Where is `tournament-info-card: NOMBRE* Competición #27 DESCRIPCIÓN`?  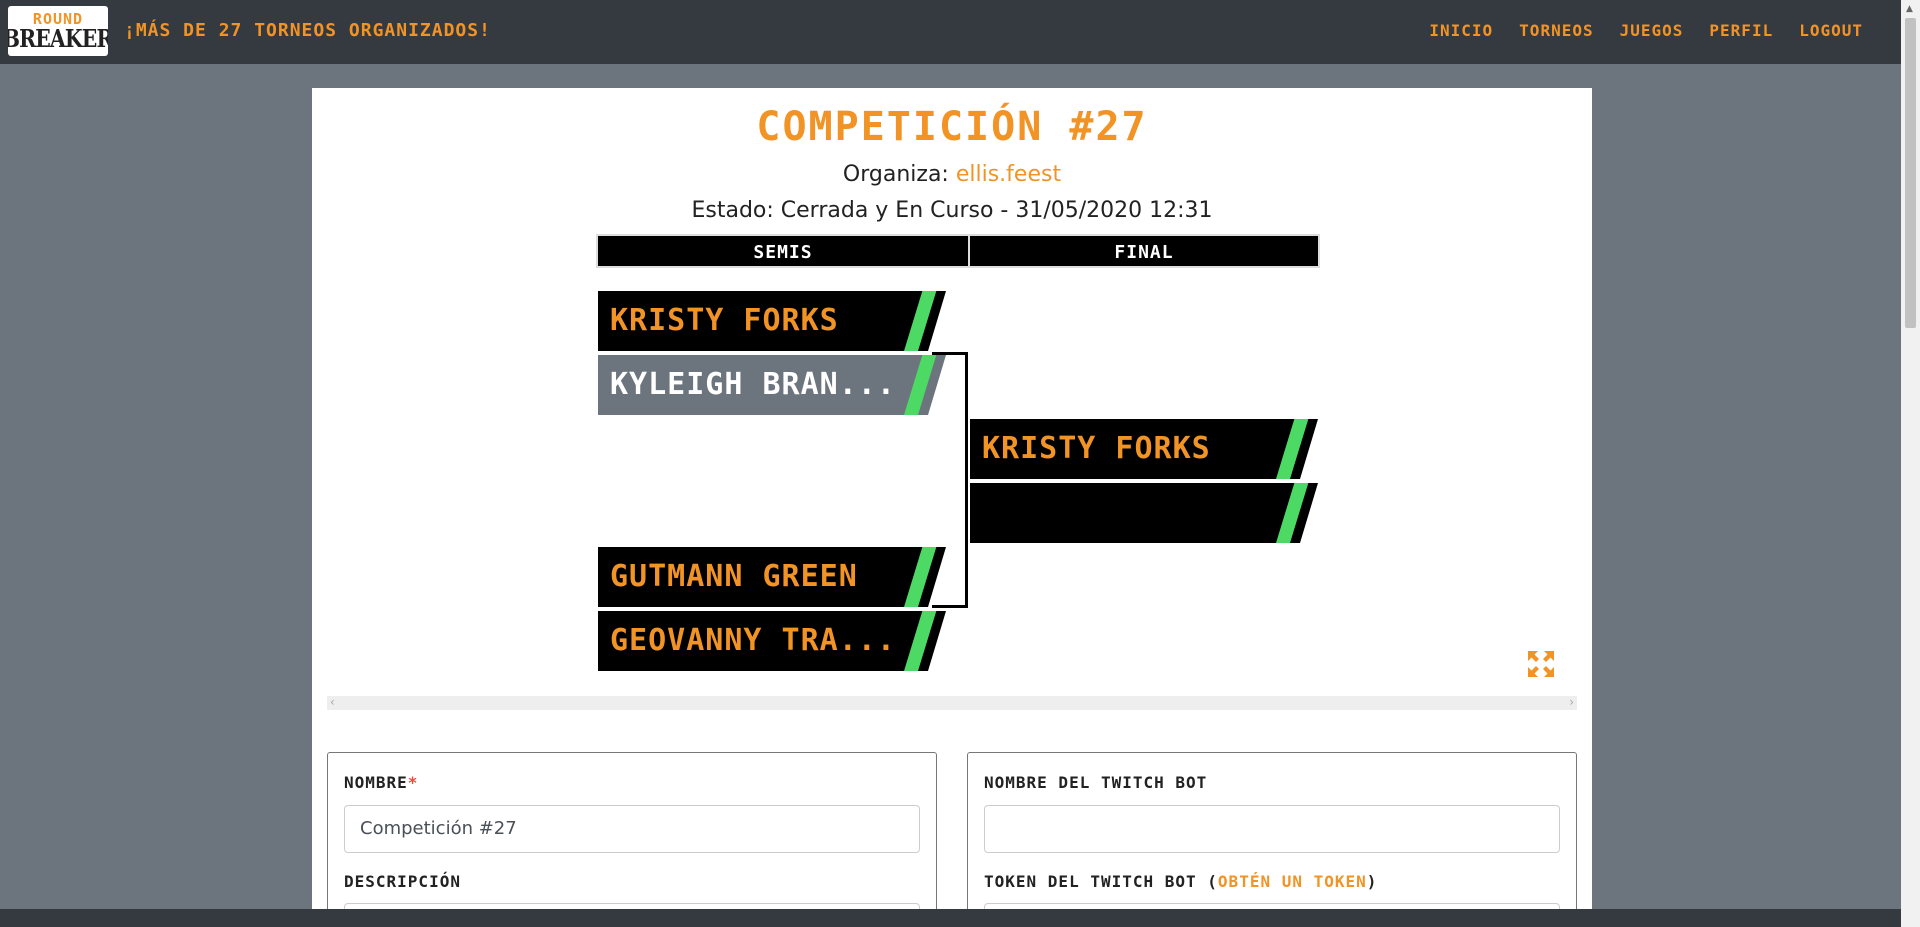
tournament-info-card: NOMBRE* Competición #27 DESCRIPCIÓN is located at coordinates (632, 839).